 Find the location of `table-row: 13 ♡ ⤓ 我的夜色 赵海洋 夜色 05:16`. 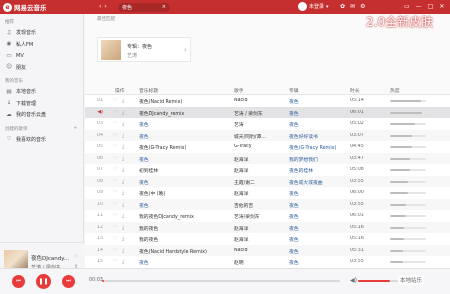

table-row: 13 ♡ ⤓ 我的夜色 赵海洋 夜色 05:16 is located at coordinates (267, 239).